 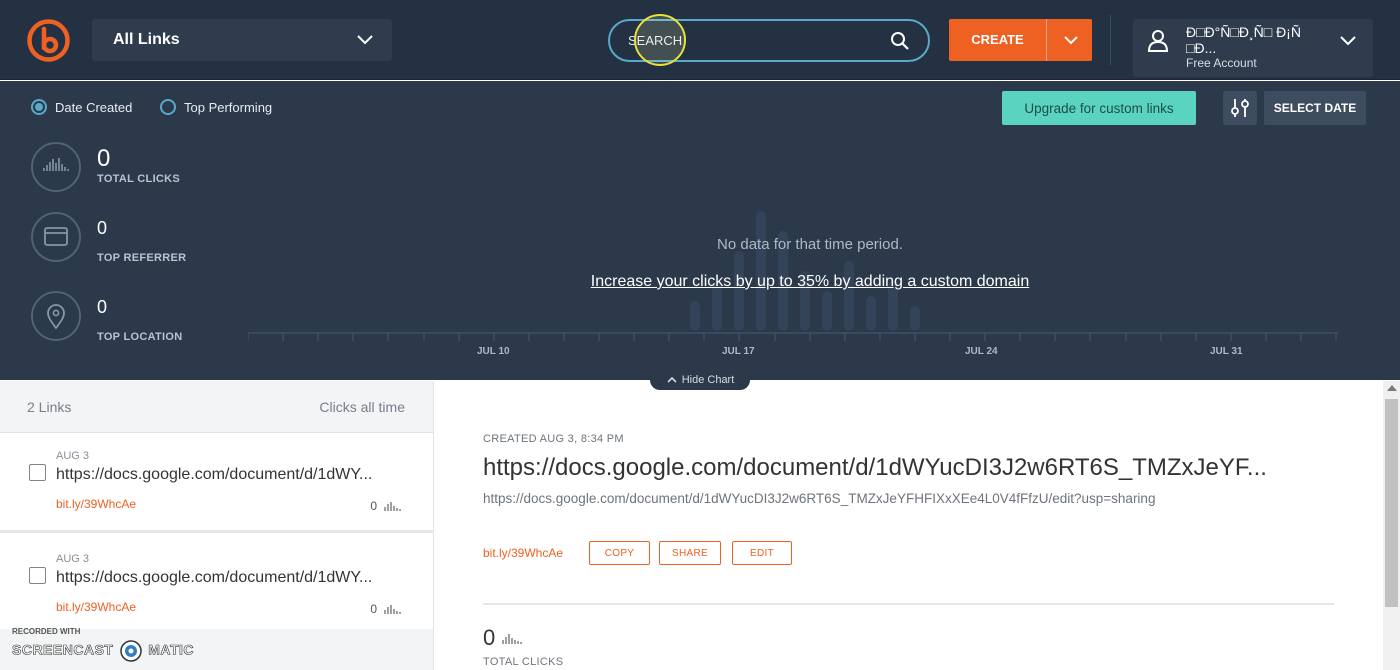 I want to click on radio-top-performing: Top Performing, so click(x=216, y=107).